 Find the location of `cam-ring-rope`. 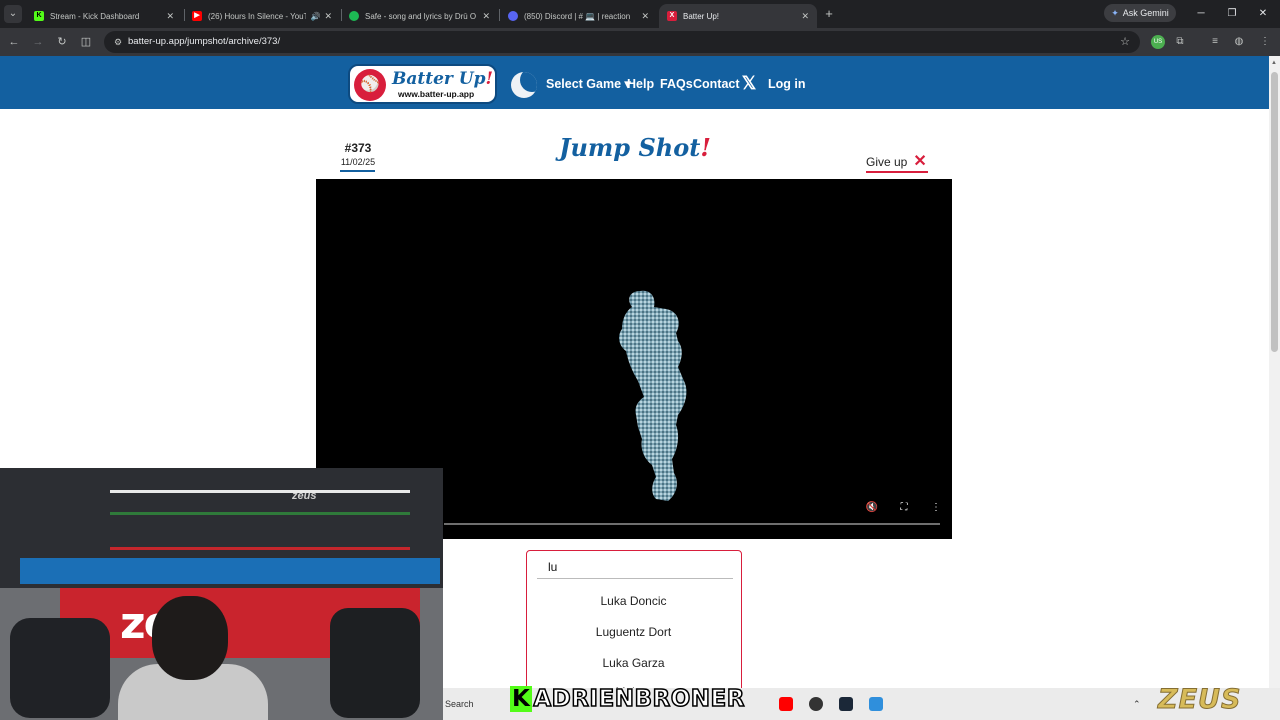

cam-ring-rope is located at coordinates (260, 513).